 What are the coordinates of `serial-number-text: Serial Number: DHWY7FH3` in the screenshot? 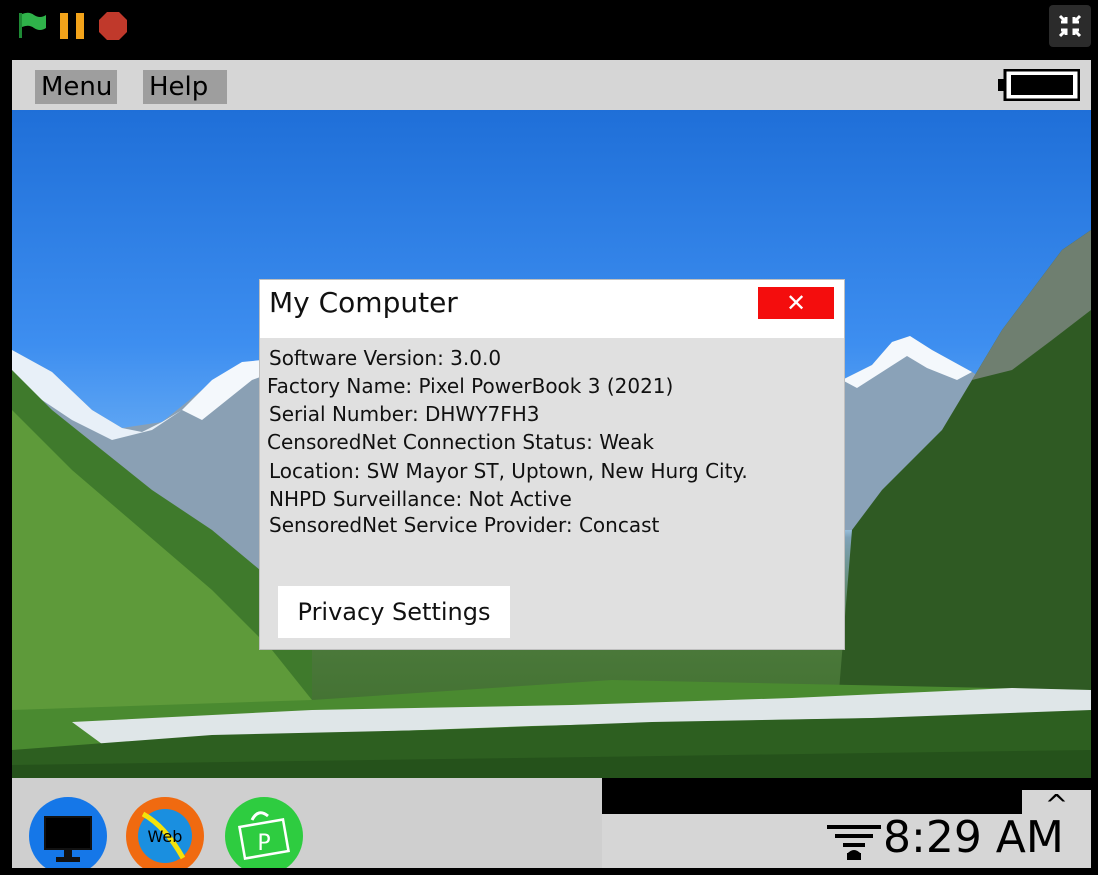 It's located at (404, 414).